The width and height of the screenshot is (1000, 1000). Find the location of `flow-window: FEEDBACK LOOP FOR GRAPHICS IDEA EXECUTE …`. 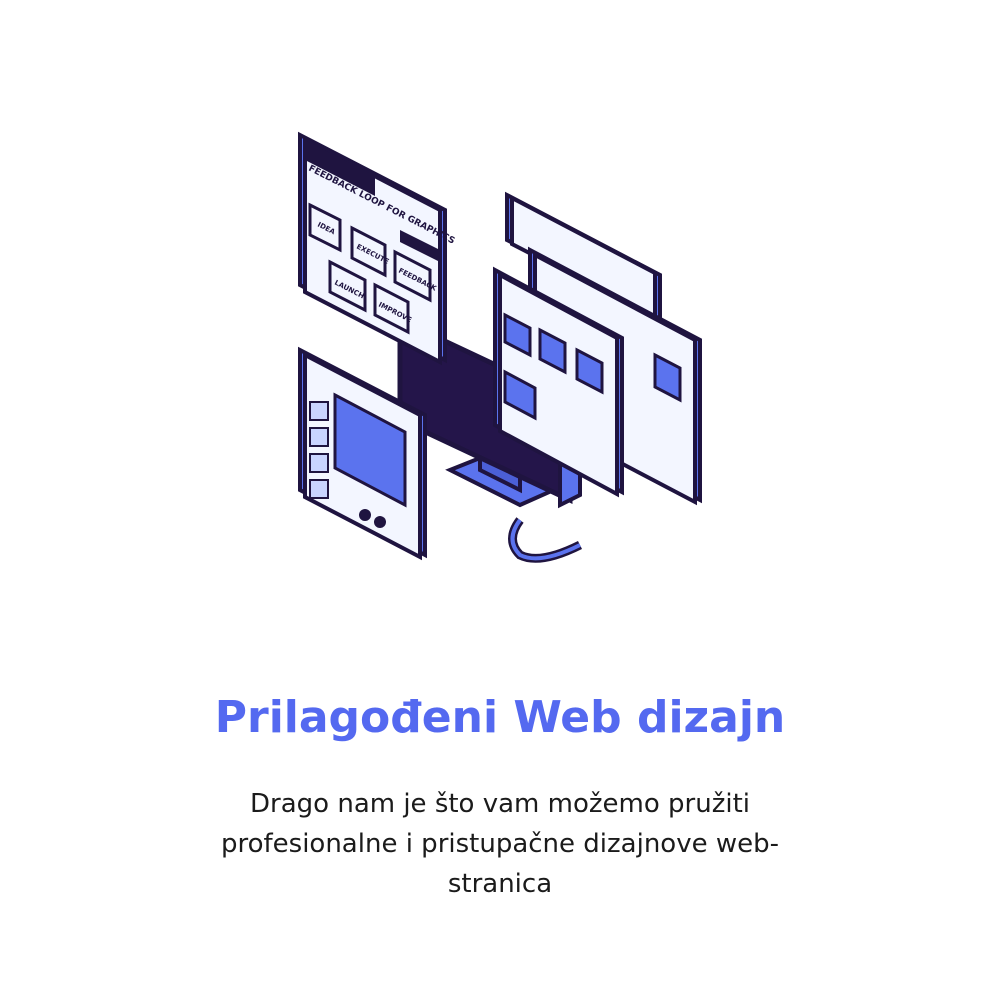

flow-window: FEEDBACK LOOP FOR GRAPHICS IDEA EXECUTE … is located at coordinates (377, 248).